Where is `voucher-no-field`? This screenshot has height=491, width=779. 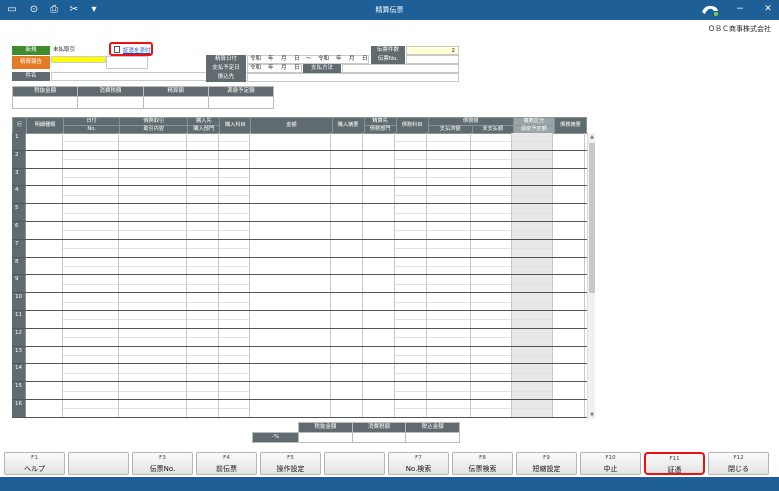
voucher-no-field is located at coordinates (432, 59).